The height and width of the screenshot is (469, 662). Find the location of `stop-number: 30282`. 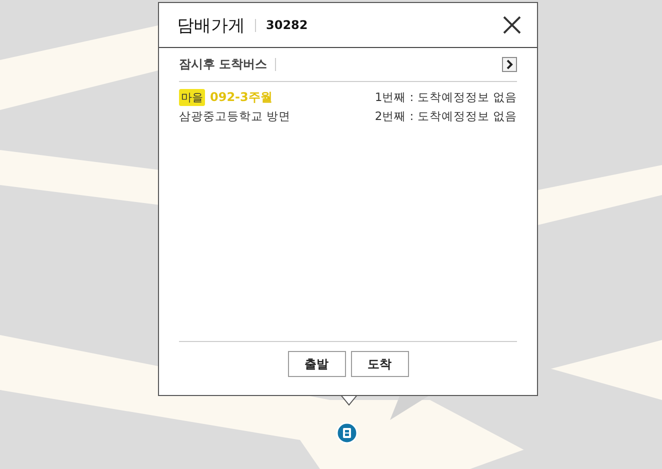

stop-number: 30282 is located at coordinates (287, 25).